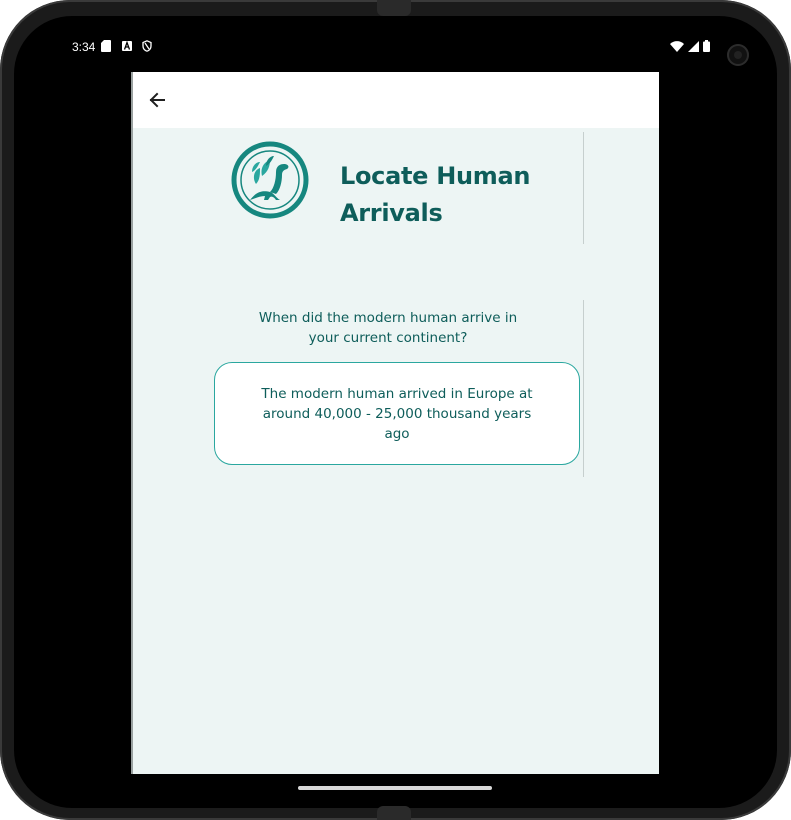  What do you see at coordinates (127, 45) in the screenshot?
I see `accessibility-a-icon` at bounding box center [127, 45].